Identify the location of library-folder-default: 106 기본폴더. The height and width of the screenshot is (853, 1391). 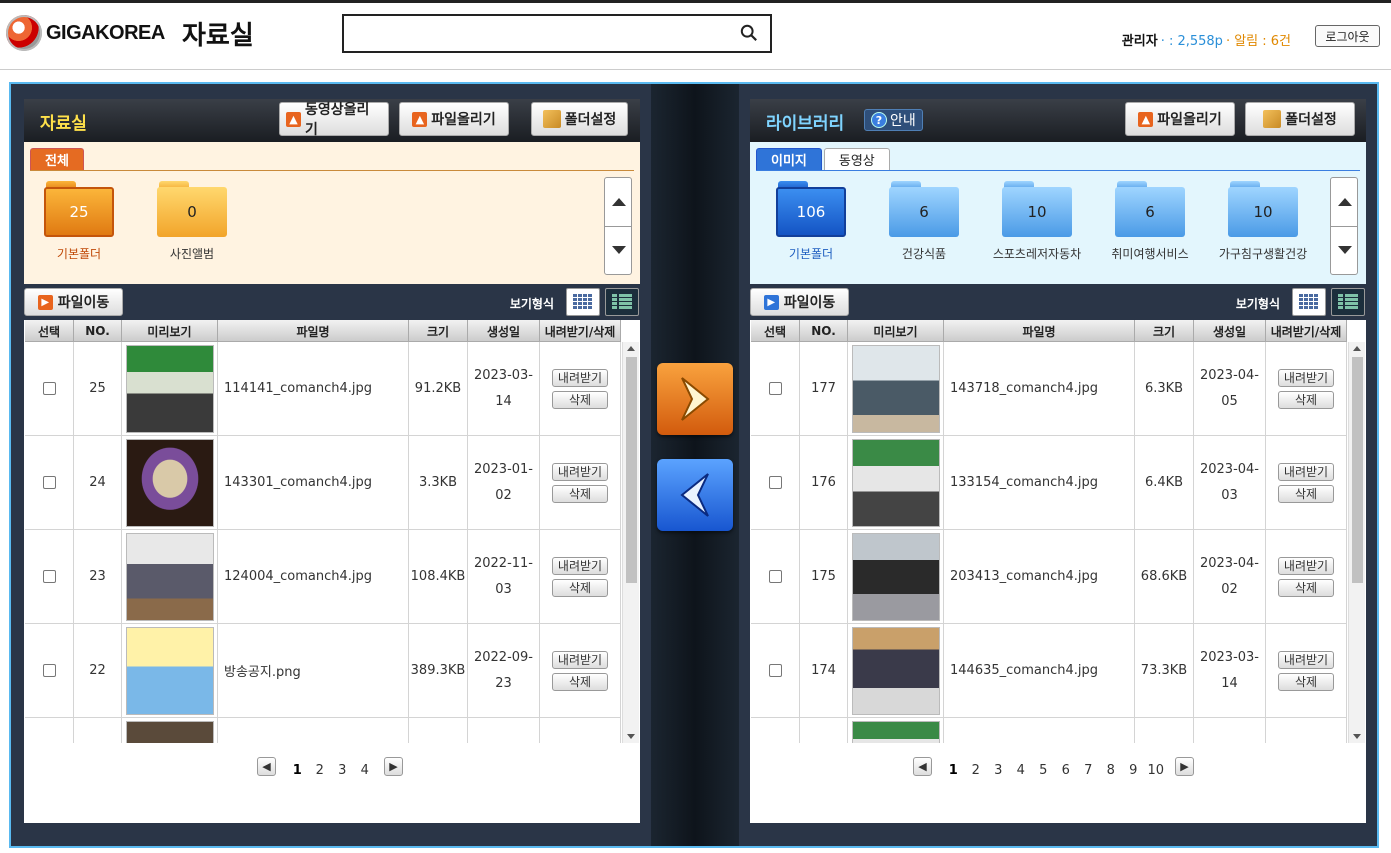
(811, 220).